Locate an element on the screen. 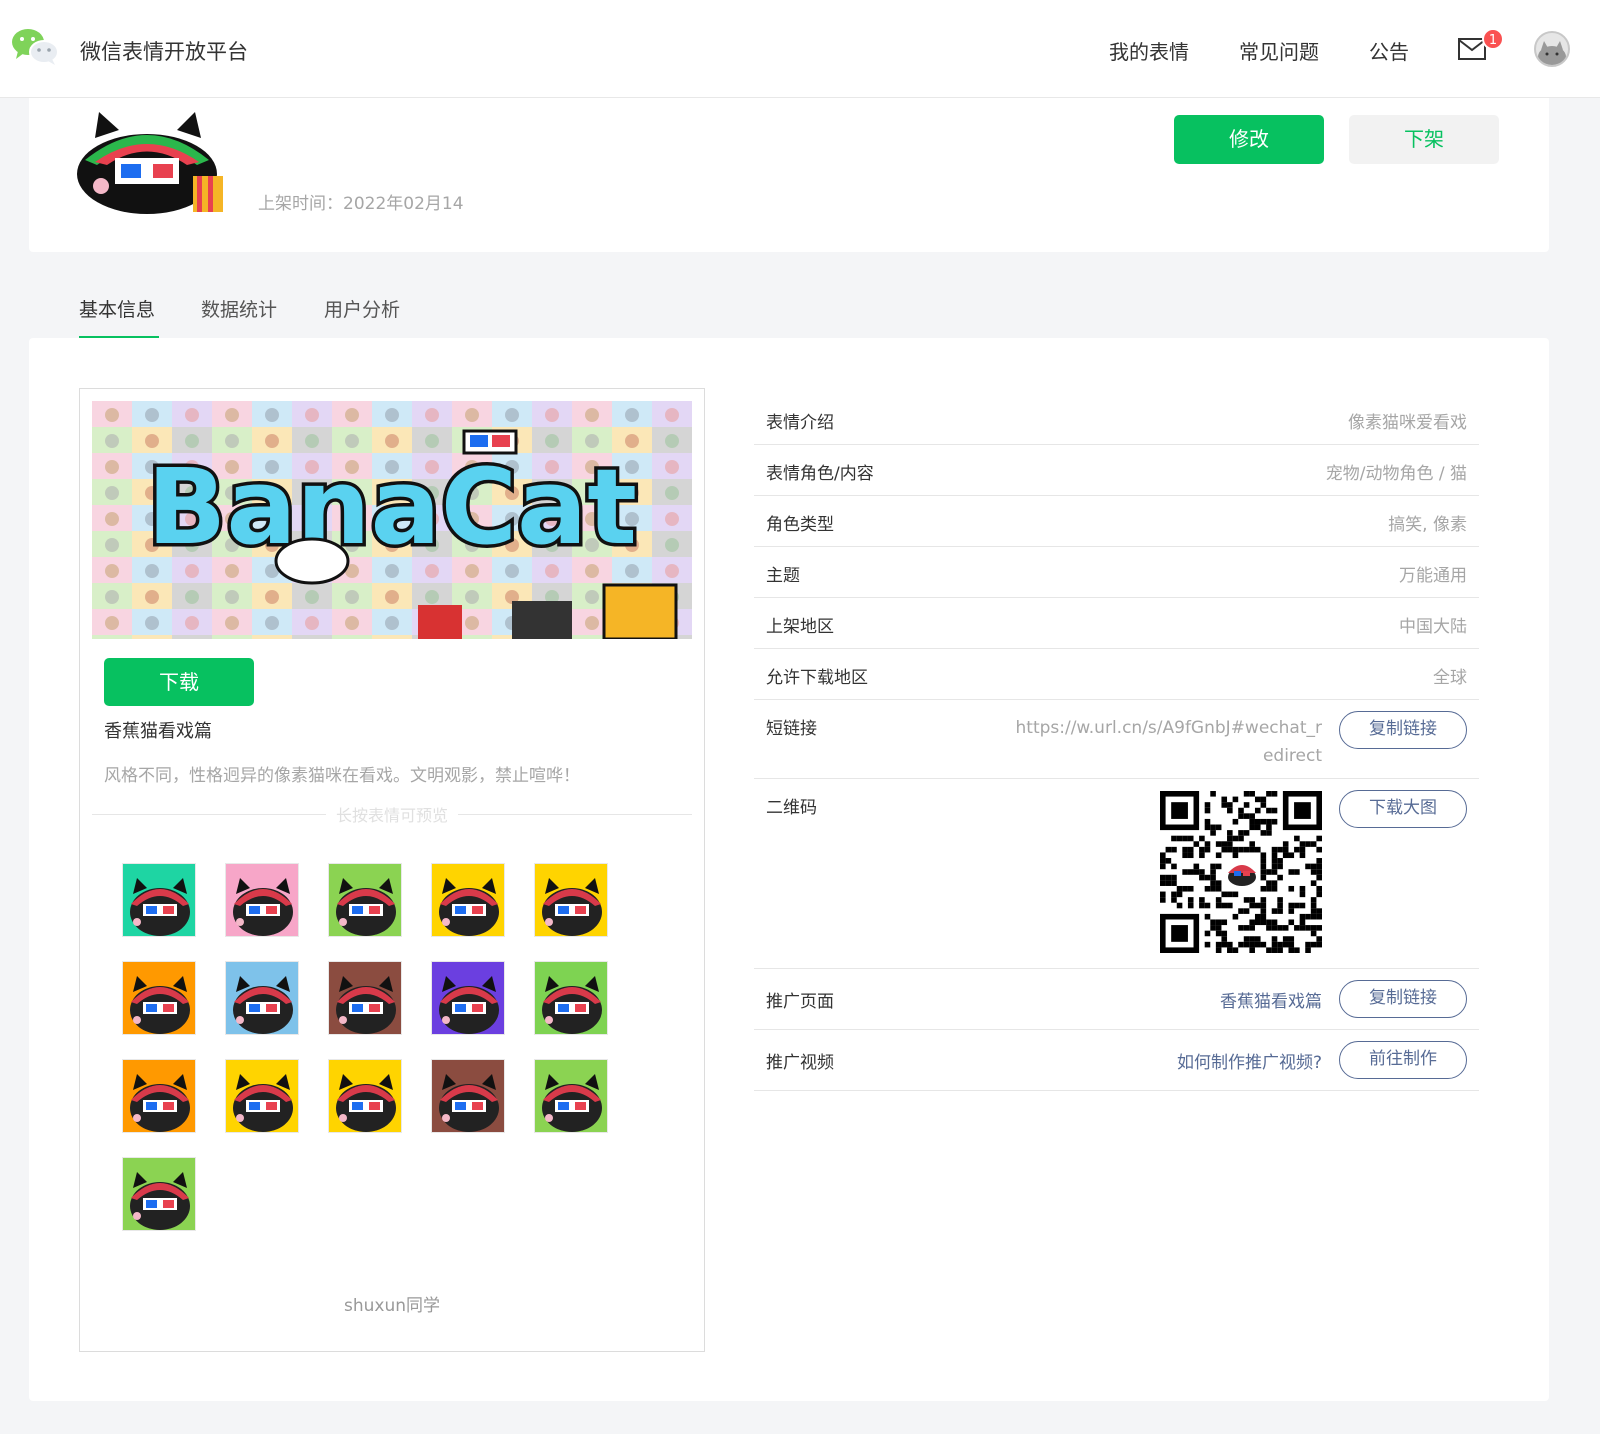 This screenshot has height=1434, width=1600. go-make-video-button: 前往制作 is located at coordinates (1403, 1060).